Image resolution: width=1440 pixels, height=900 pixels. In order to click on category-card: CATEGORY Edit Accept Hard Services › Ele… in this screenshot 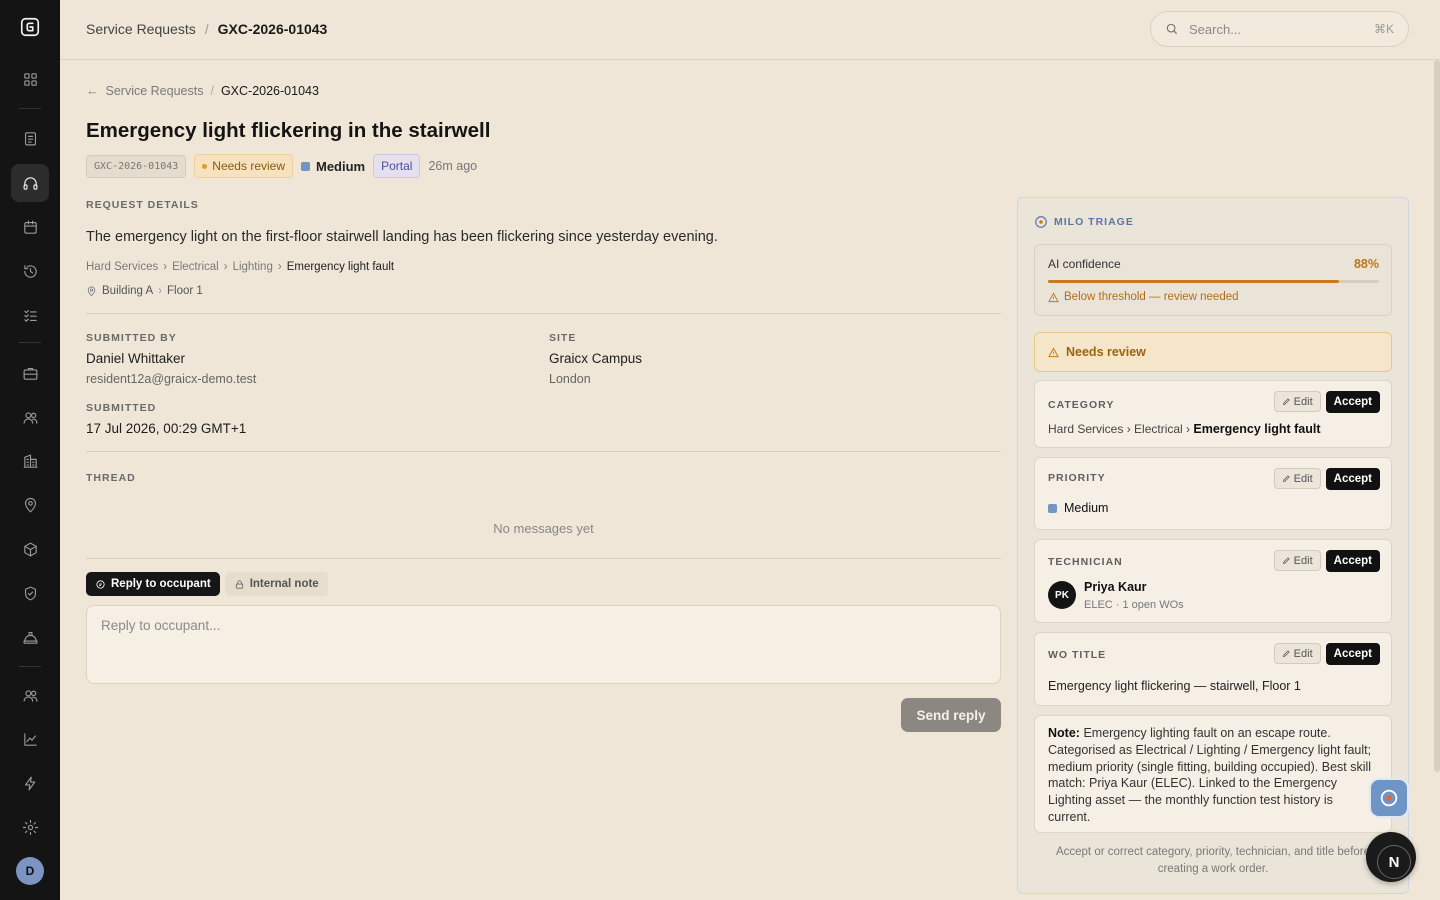, I will do `click(1213, 414)`.